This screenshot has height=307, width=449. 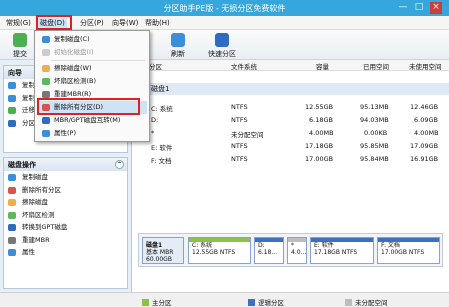 I want to click on init-disk-icon, so click(x=46, y=52).